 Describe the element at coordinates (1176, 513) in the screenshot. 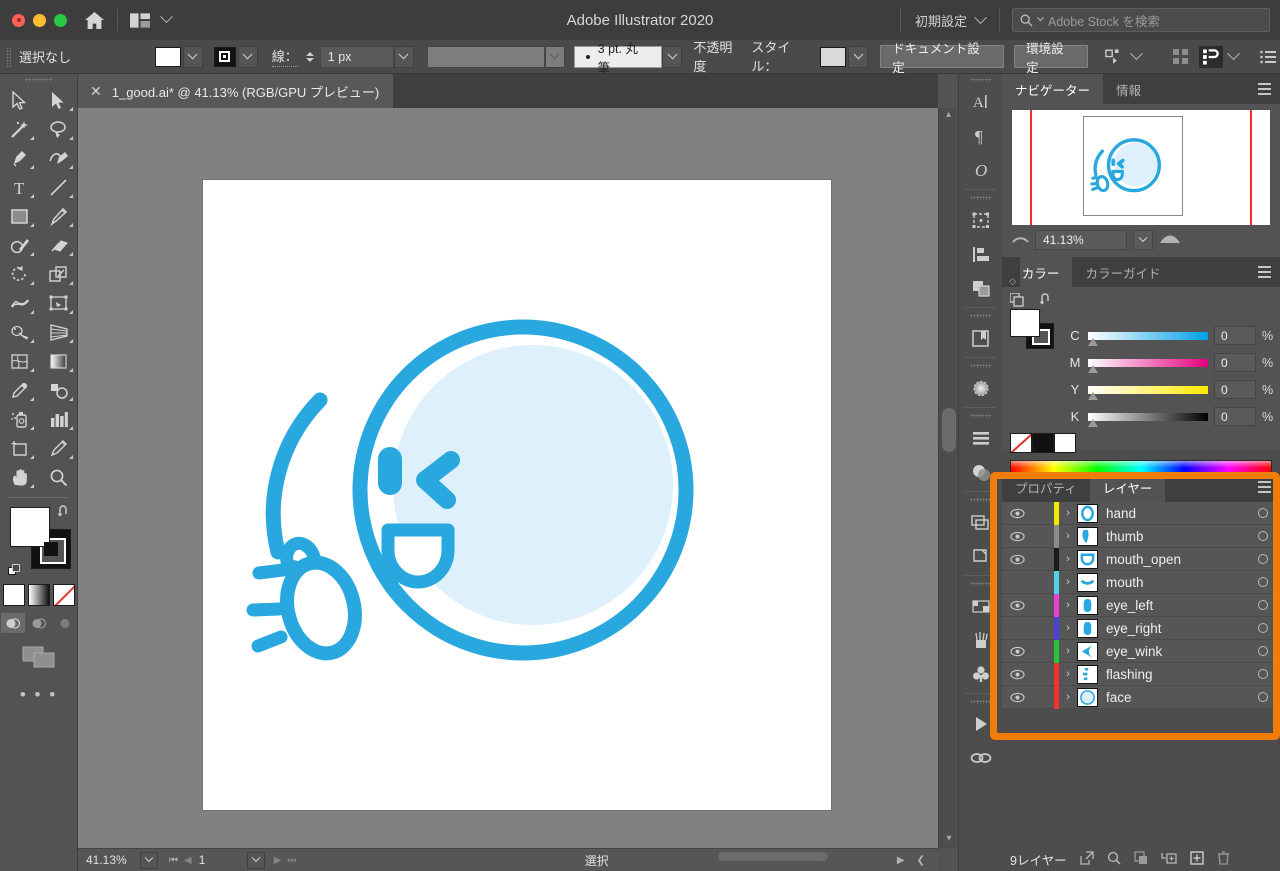

I see `layer-name: hand` at that location.